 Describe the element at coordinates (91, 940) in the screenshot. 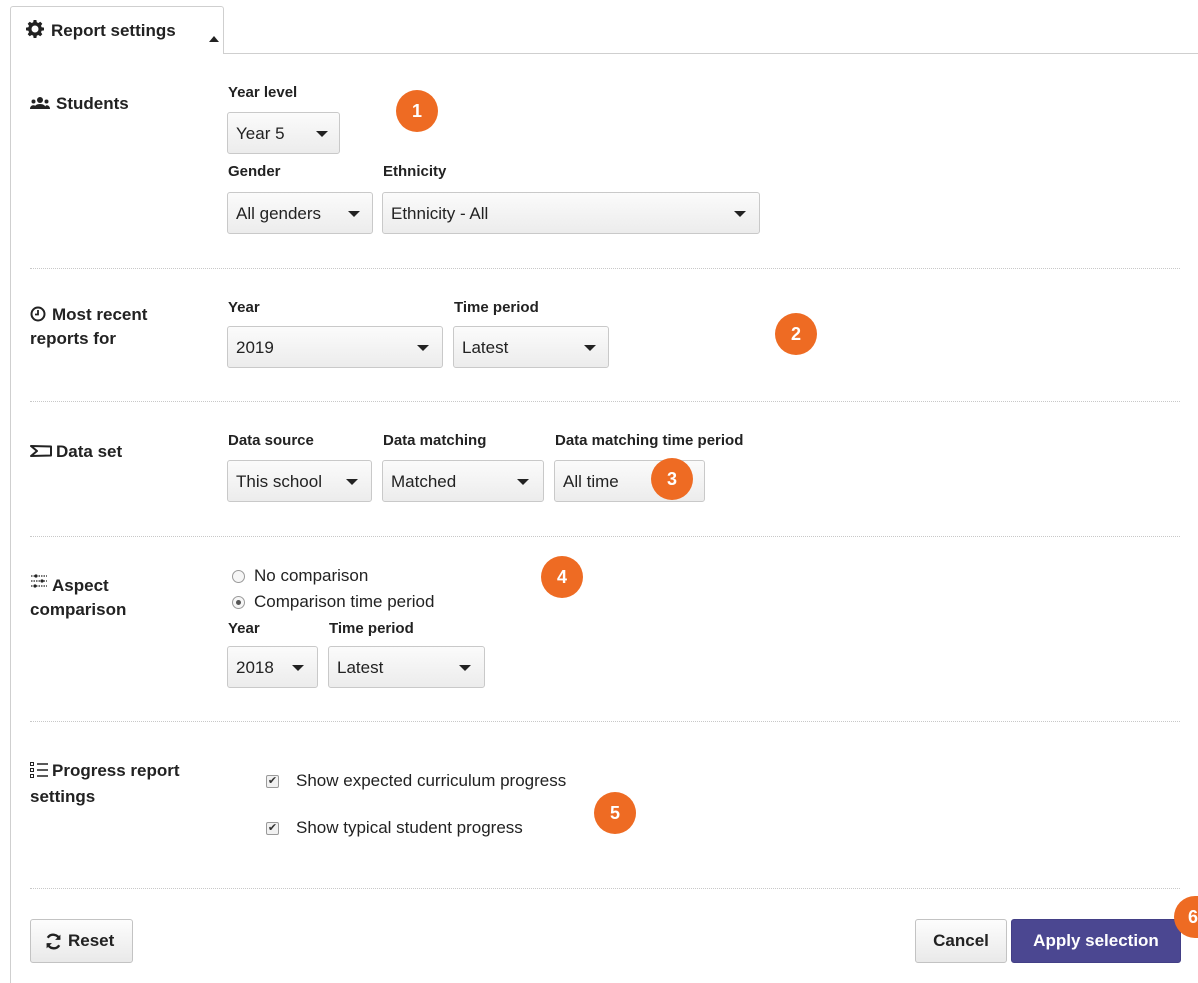

I see `reset-button-label: Reset` at that location.